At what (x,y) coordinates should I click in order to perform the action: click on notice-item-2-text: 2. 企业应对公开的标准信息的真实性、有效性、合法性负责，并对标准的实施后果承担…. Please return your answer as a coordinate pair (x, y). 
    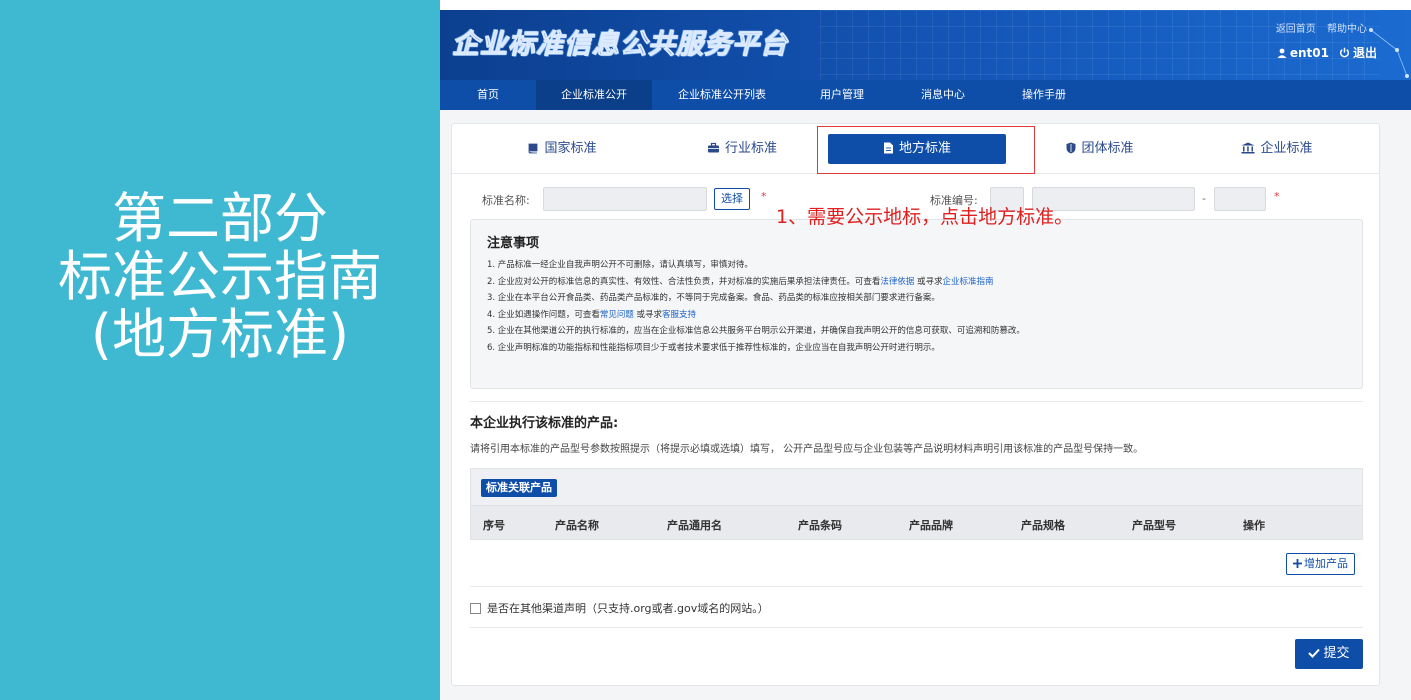
    Looking at the image, I should click on (684, 281).